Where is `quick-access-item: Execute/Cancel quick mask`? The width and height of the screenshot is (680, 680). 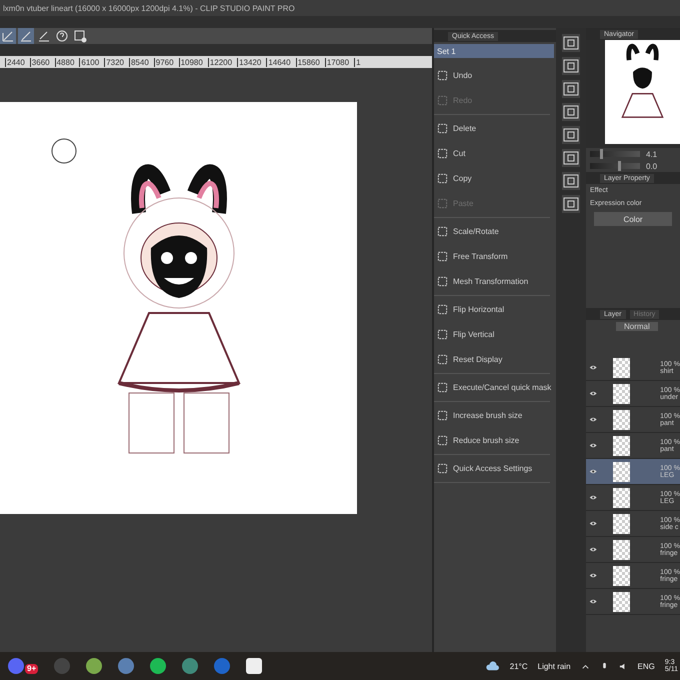
quick-access-item: Execute/Cancel quick mask is located at coordinates (492, 387).